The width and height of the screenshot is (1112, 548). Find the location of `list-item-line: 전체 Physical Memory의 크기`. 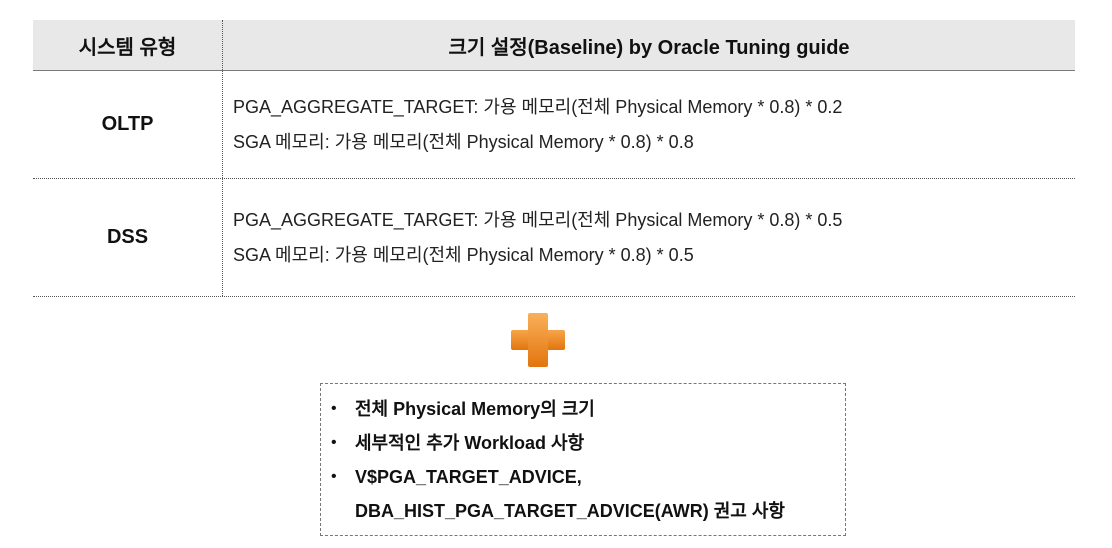

list-item-line: 전체 Physical Memory의 크기 is located at coordinates (475, 409).